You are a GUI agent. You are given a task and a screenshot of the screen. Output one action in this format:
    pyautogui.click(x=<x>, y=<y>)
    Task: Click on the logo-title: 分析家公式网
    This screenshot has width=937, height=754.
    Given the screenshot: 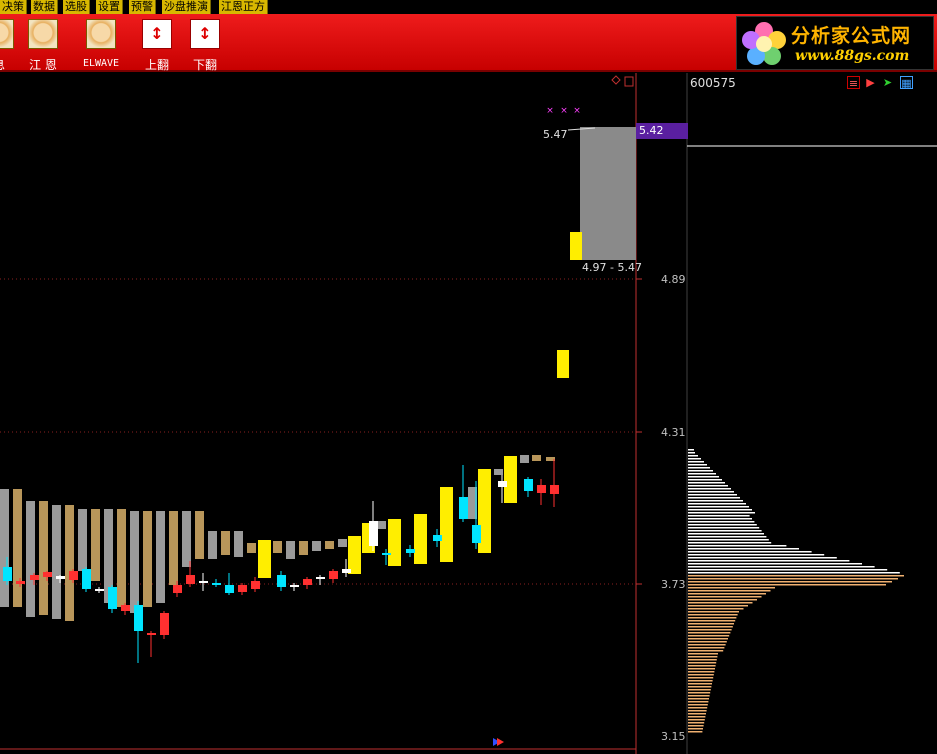 What is the action you would take?
    pyautogui.click(x=851, y=36)
    